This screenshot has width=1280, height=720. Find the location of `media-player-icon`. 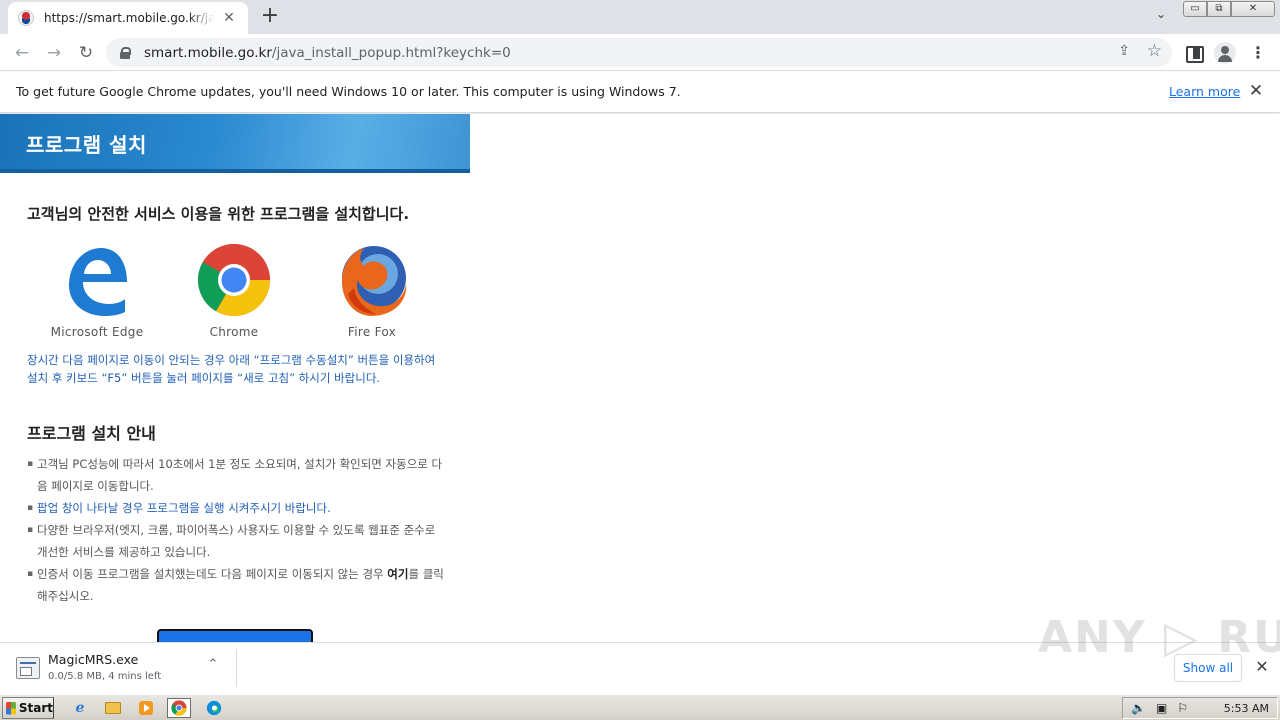

media-player-icon is located at coordinates (146, 708).